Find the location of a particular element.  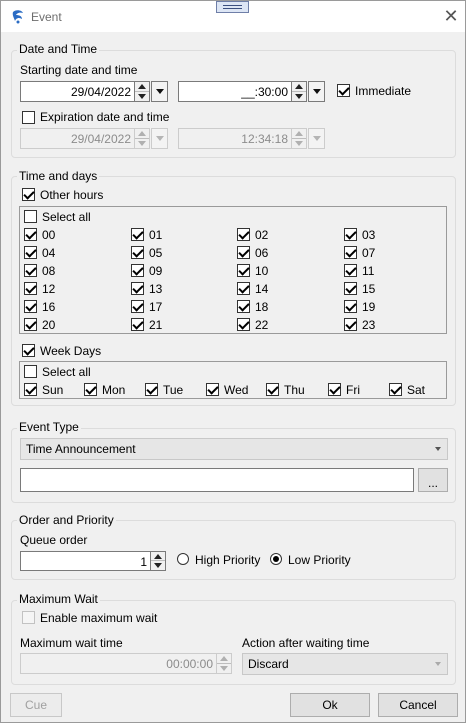

day-label-sun: Sun is located at coordinates (53, 390).